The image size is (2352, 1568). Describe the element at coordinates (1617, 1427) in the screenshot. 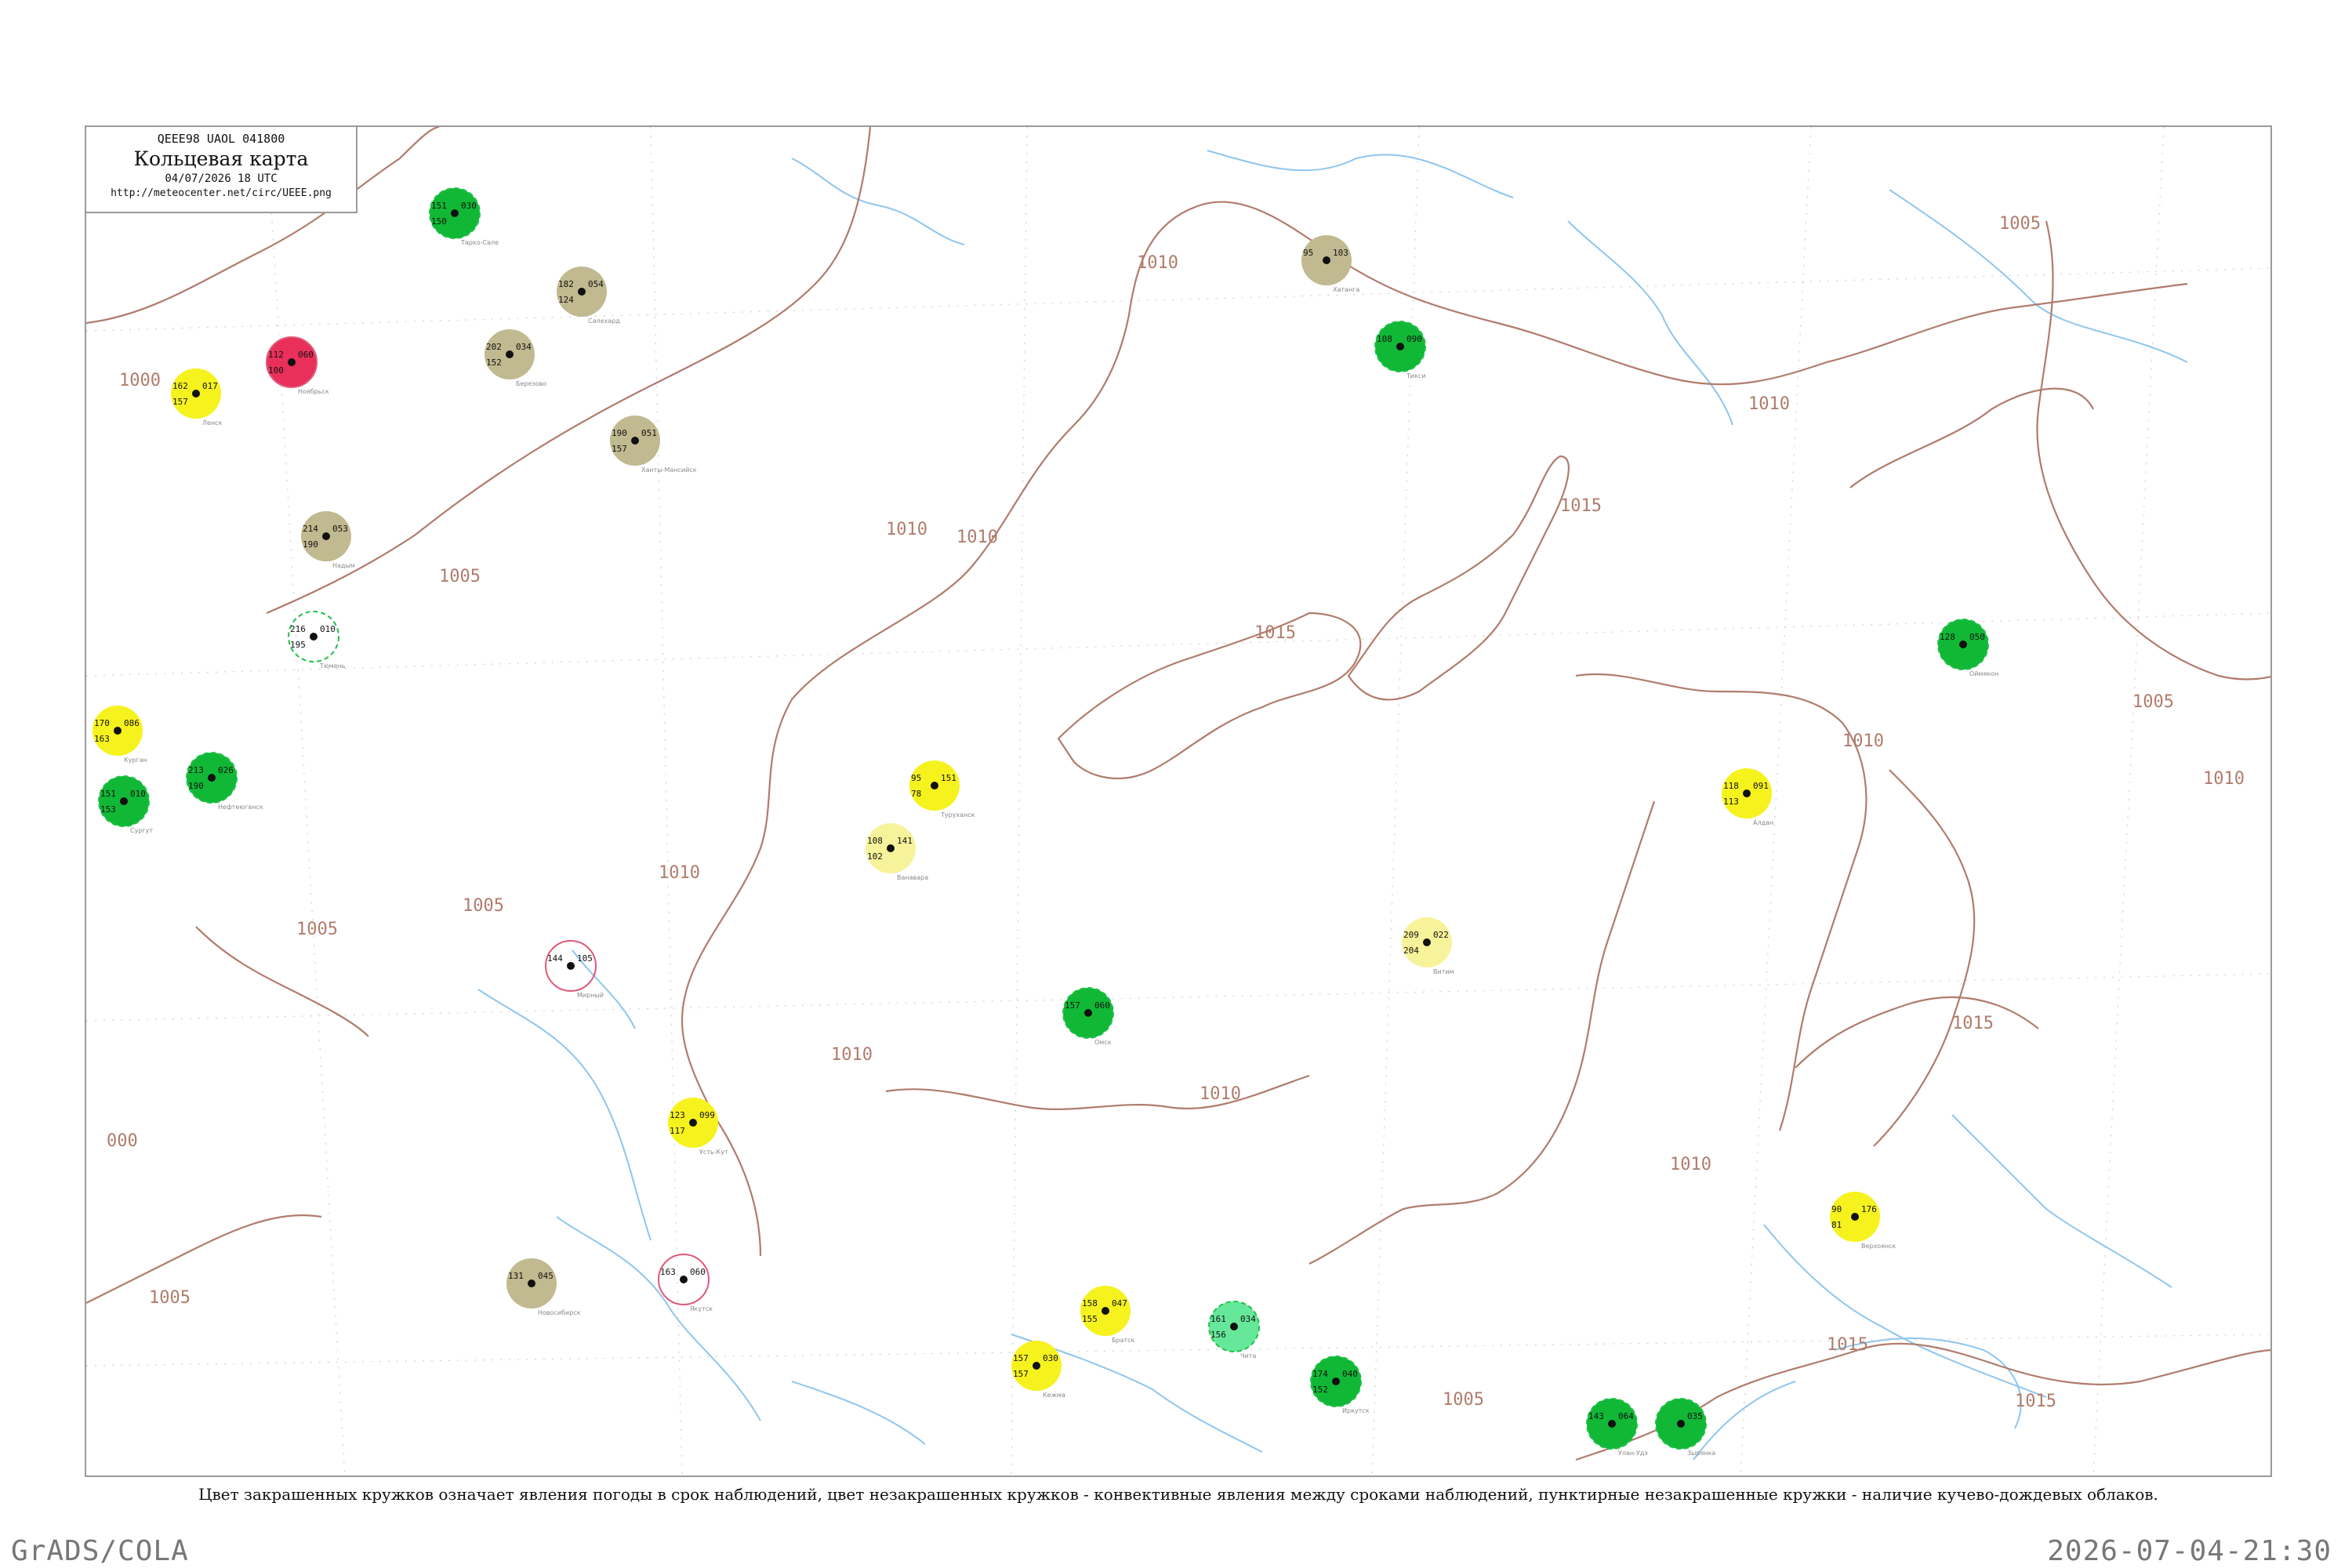

I see `station-marker: 143 064 Улан-Удэ` at that location.